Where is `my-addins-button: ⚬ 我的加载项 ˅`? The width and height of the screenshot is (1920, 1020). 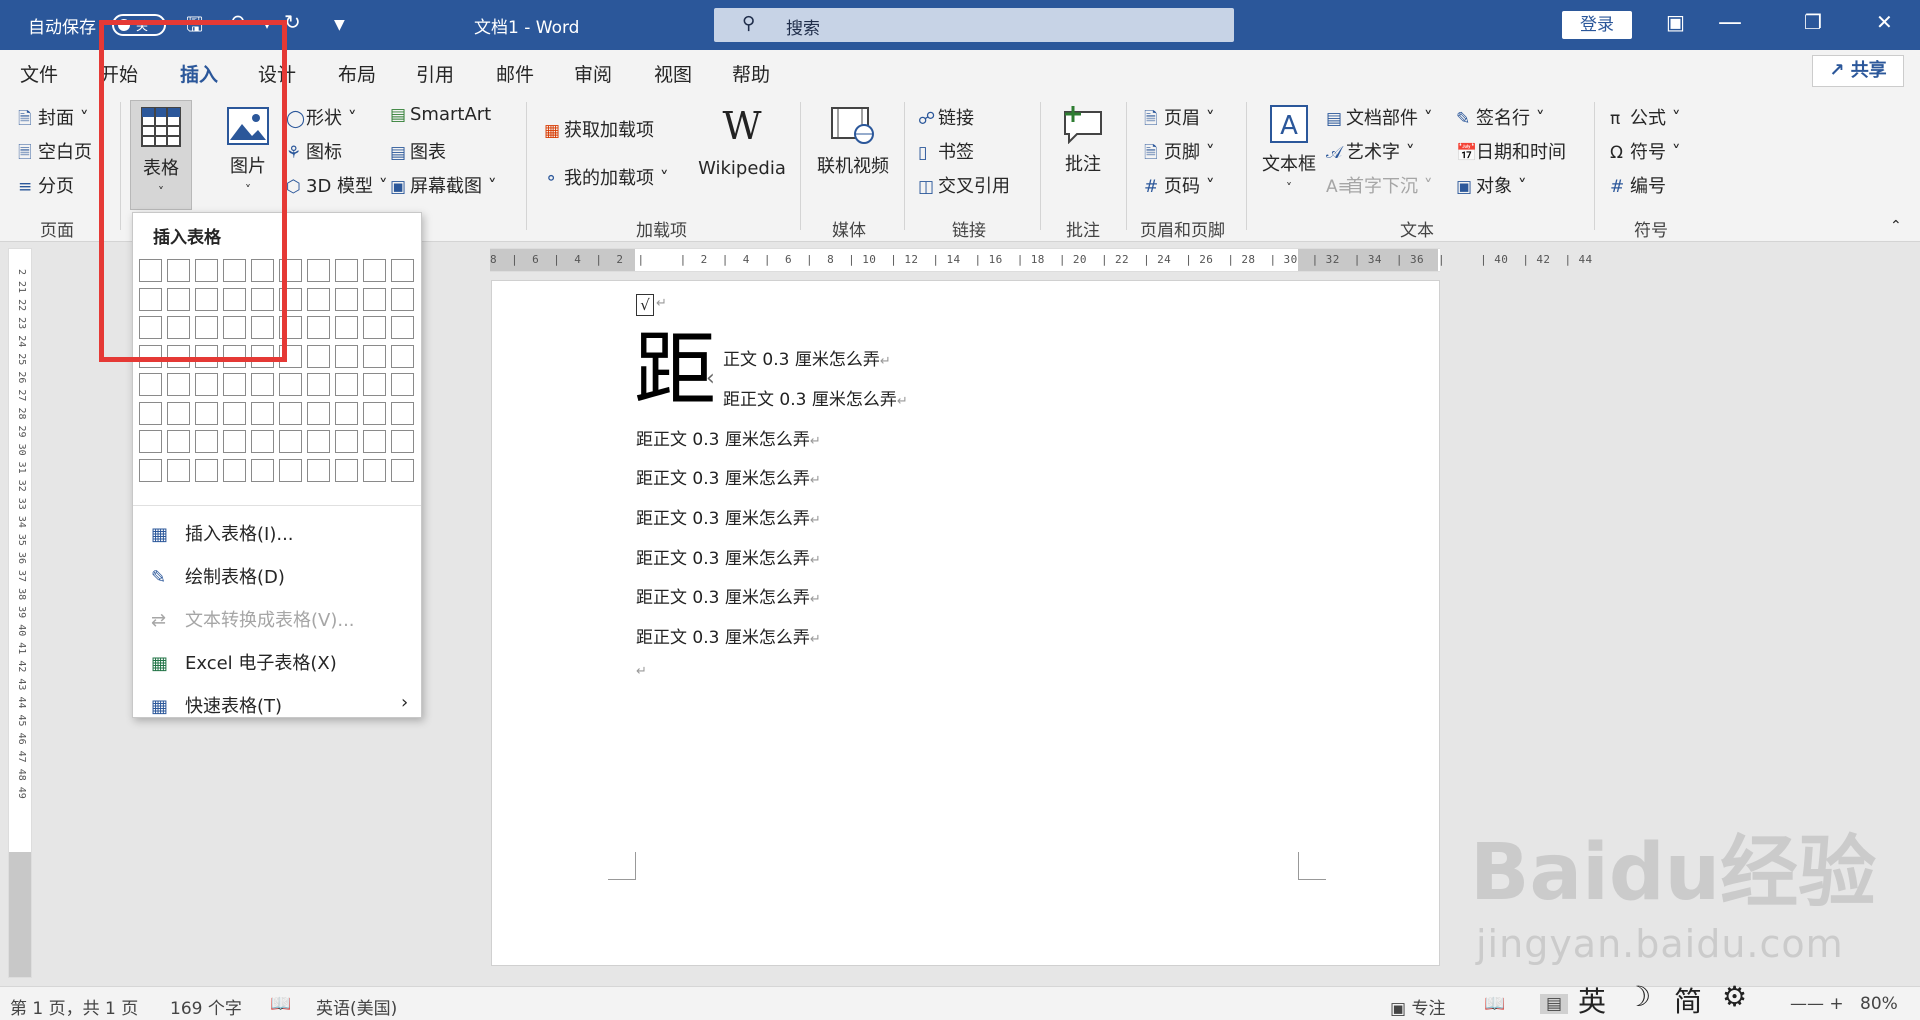
my-addins-button: ⚬ 我的加载项 ˅ is located at coordinates (606, 177).